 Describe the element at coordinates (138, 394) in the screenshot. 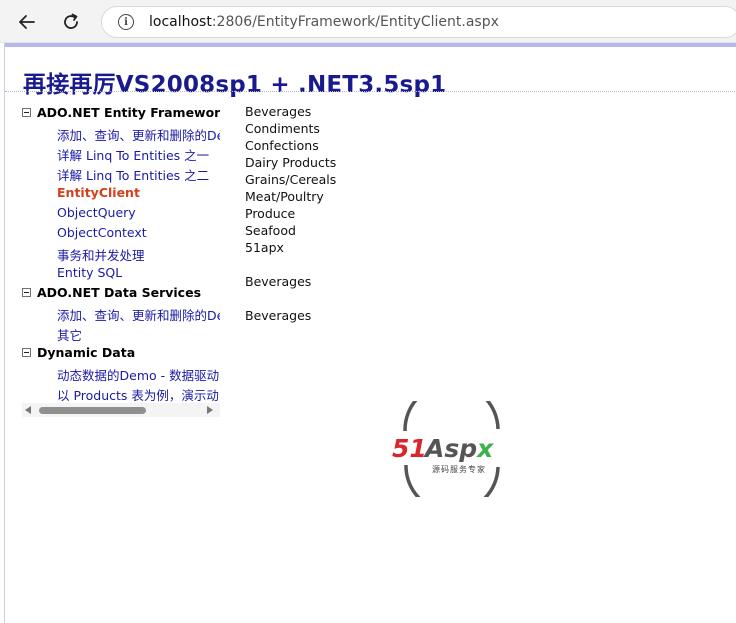

I see `tree-item-dd-products: 以 Products 表为例，演示动` at that location.